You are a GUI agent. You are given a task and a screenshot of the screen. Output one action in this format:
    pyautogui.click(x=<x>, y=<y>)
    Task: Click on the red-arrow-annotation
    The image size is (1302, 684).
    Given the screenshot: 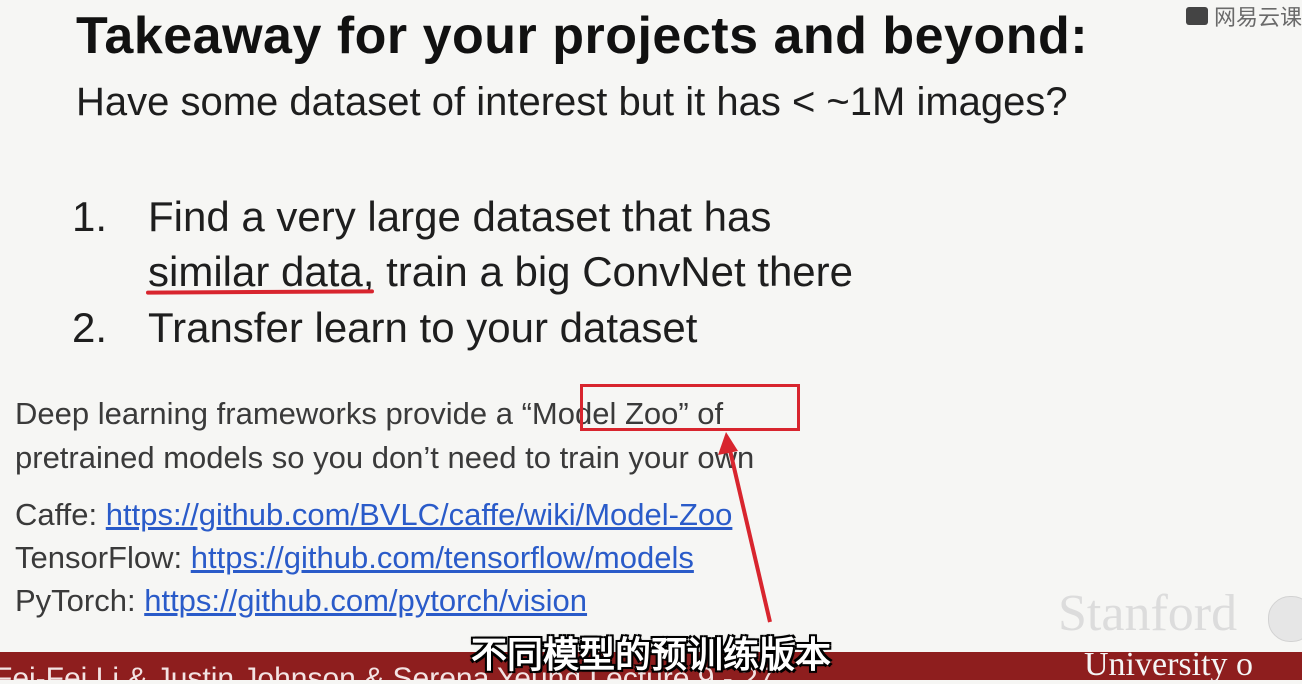 What is the action you would take?
    pyautogui.click(x=745, y=527)
    